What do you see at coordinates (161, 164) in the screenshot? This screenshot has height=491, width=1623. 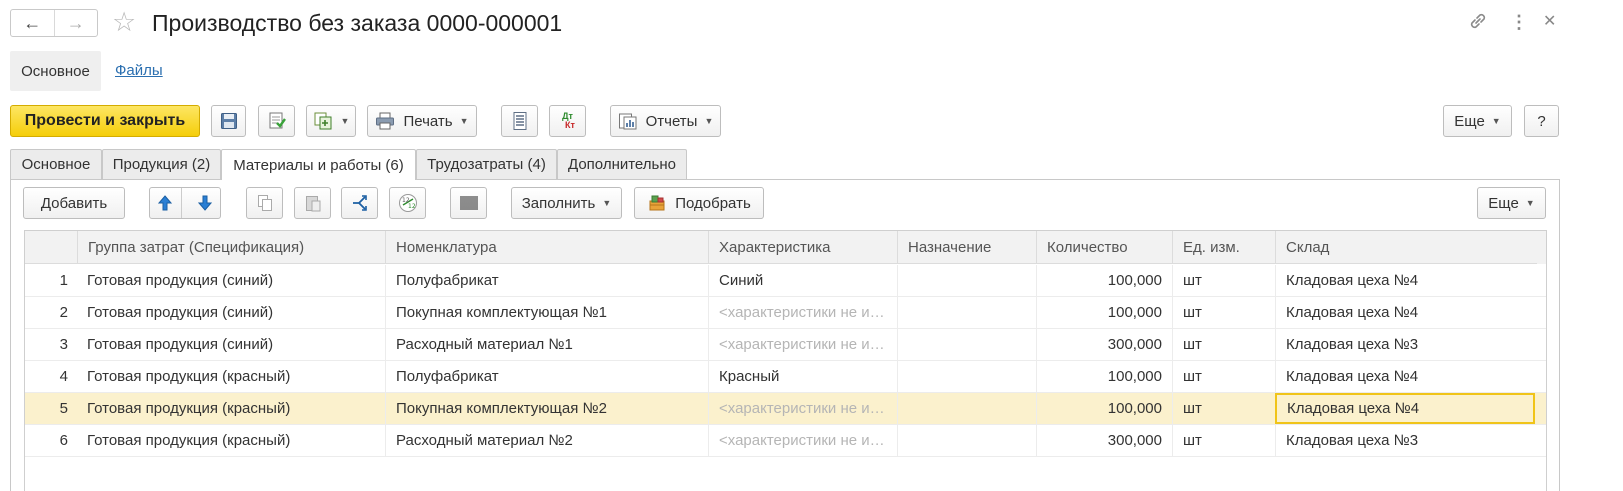 I see `tab-products: Продукция (2)` at bounding box center [161, 164].